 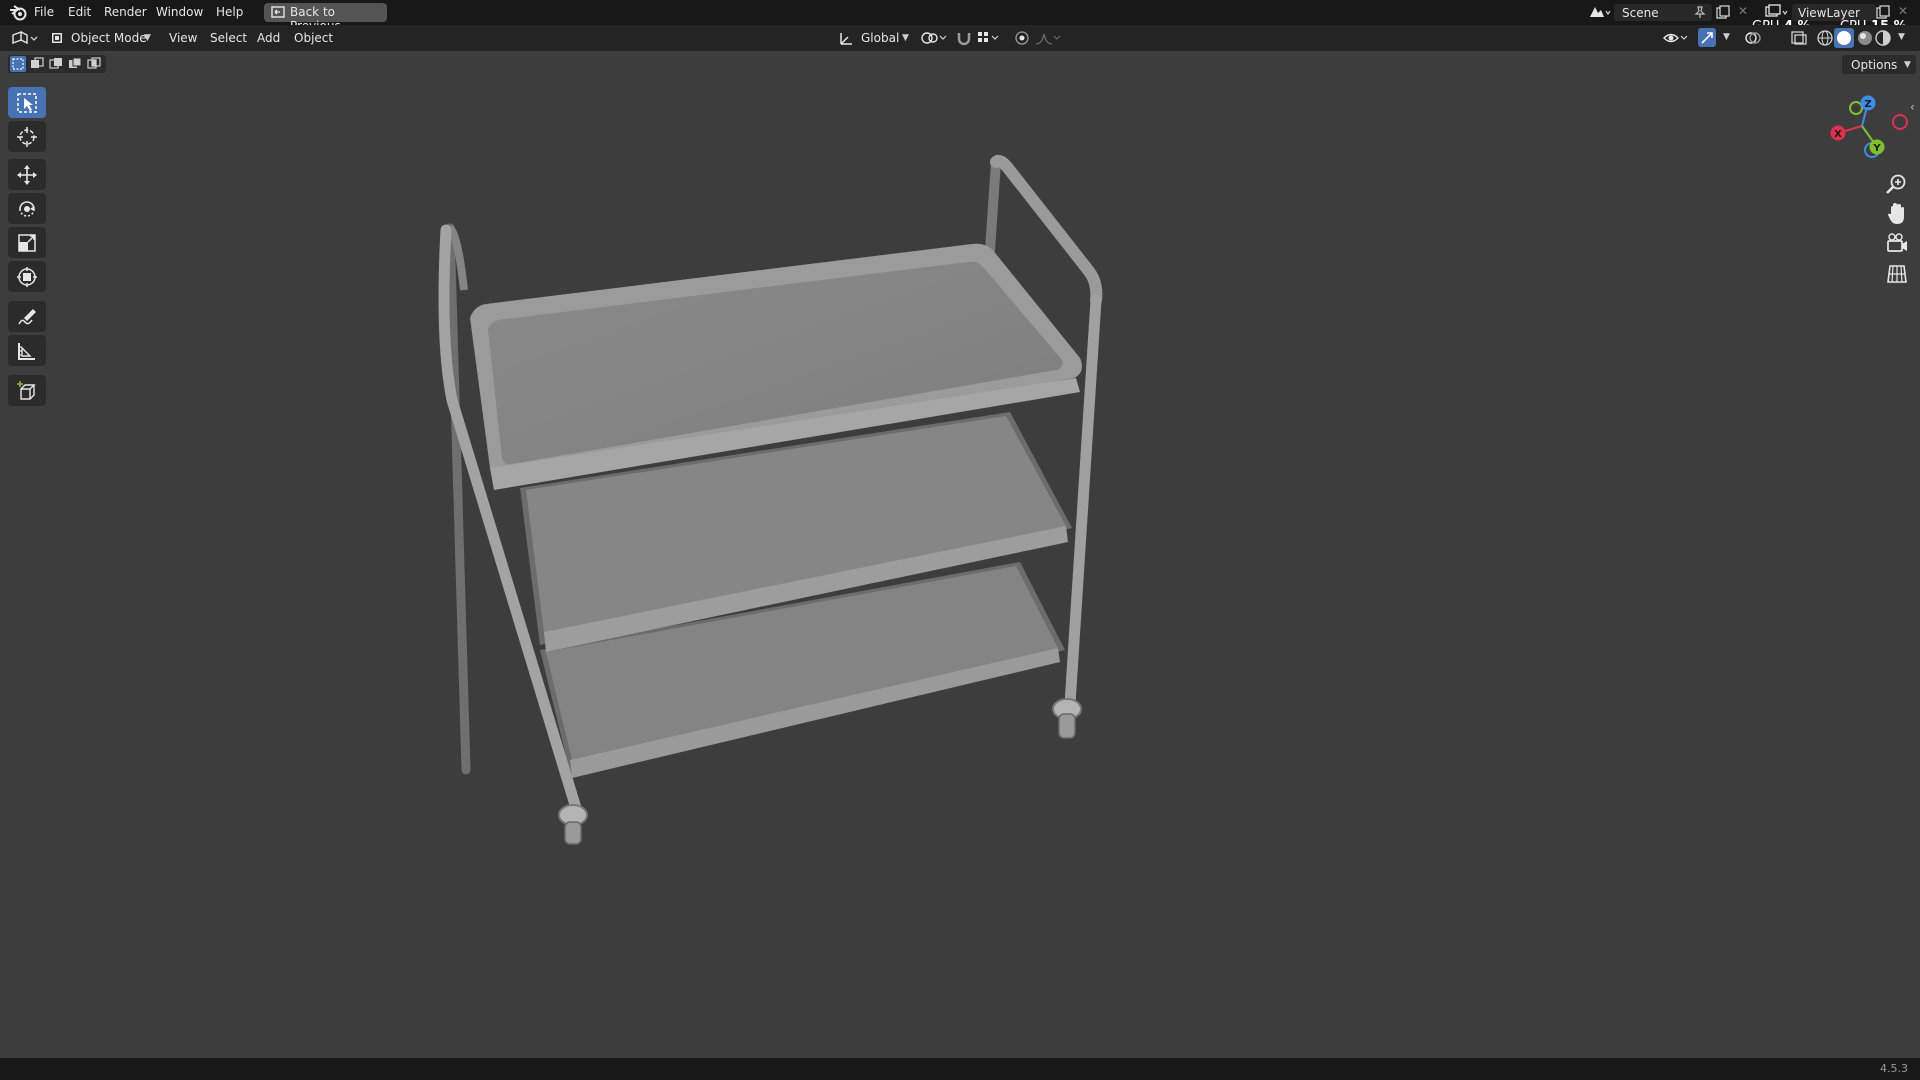 What do you see at coordinates (1903, 11) in the screenshot?
I see `close-view-layer-icon: ✕` at bounding box center [1903, 11].